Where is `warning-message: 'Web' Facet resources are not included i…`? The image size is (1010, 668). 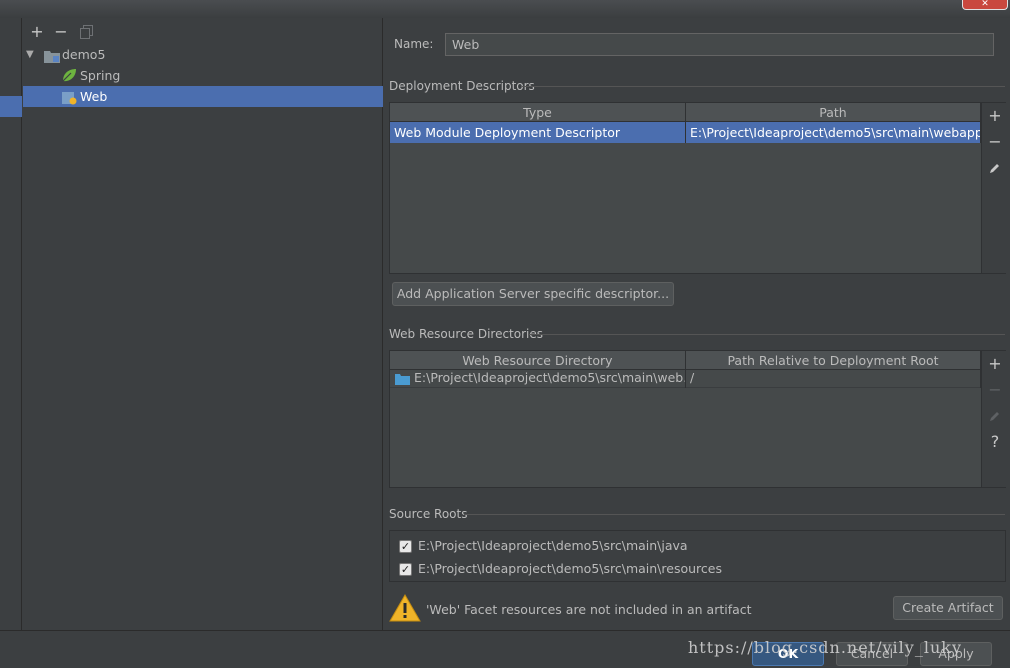 warning-message: 'Web' Facet resources are not included i… is located at coordinates (589, 609).